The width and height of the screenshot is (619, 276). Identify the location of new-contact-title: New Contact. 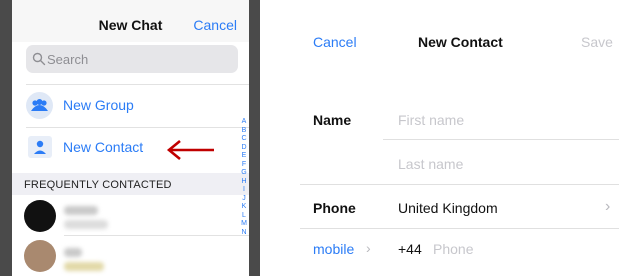
(460, 42).